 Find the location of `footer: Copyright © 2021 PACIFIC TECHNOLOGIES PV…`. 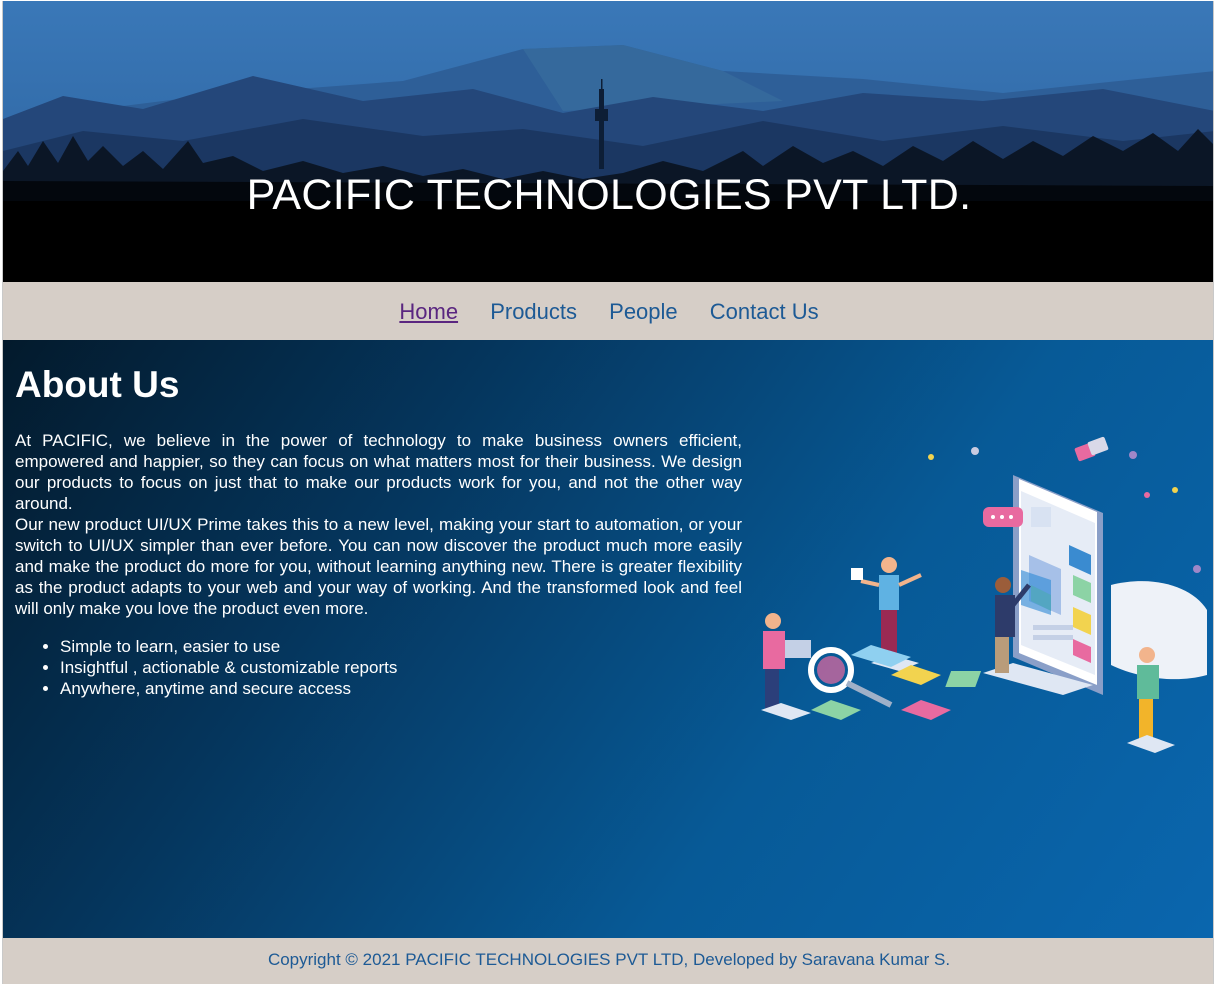

footer: Copyright © 2021 PACIFIC TECHNOLOGIES PV… is located at coordinates (608, 961).